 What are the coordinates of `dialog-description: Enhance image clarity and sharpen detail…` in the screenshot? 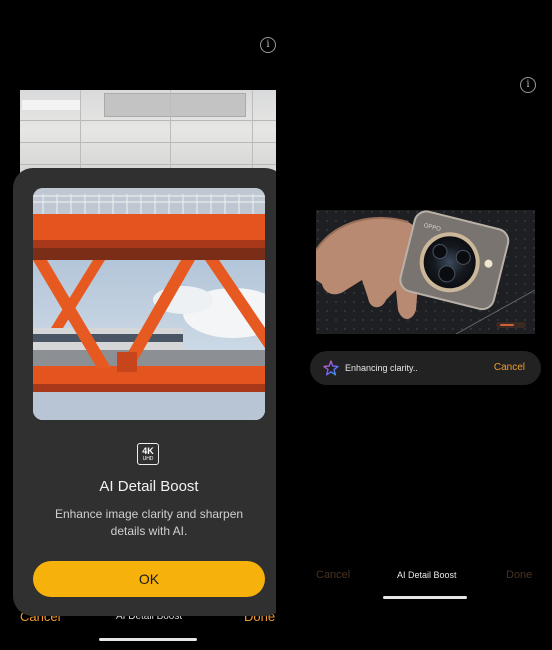 It's located at (149, 522).